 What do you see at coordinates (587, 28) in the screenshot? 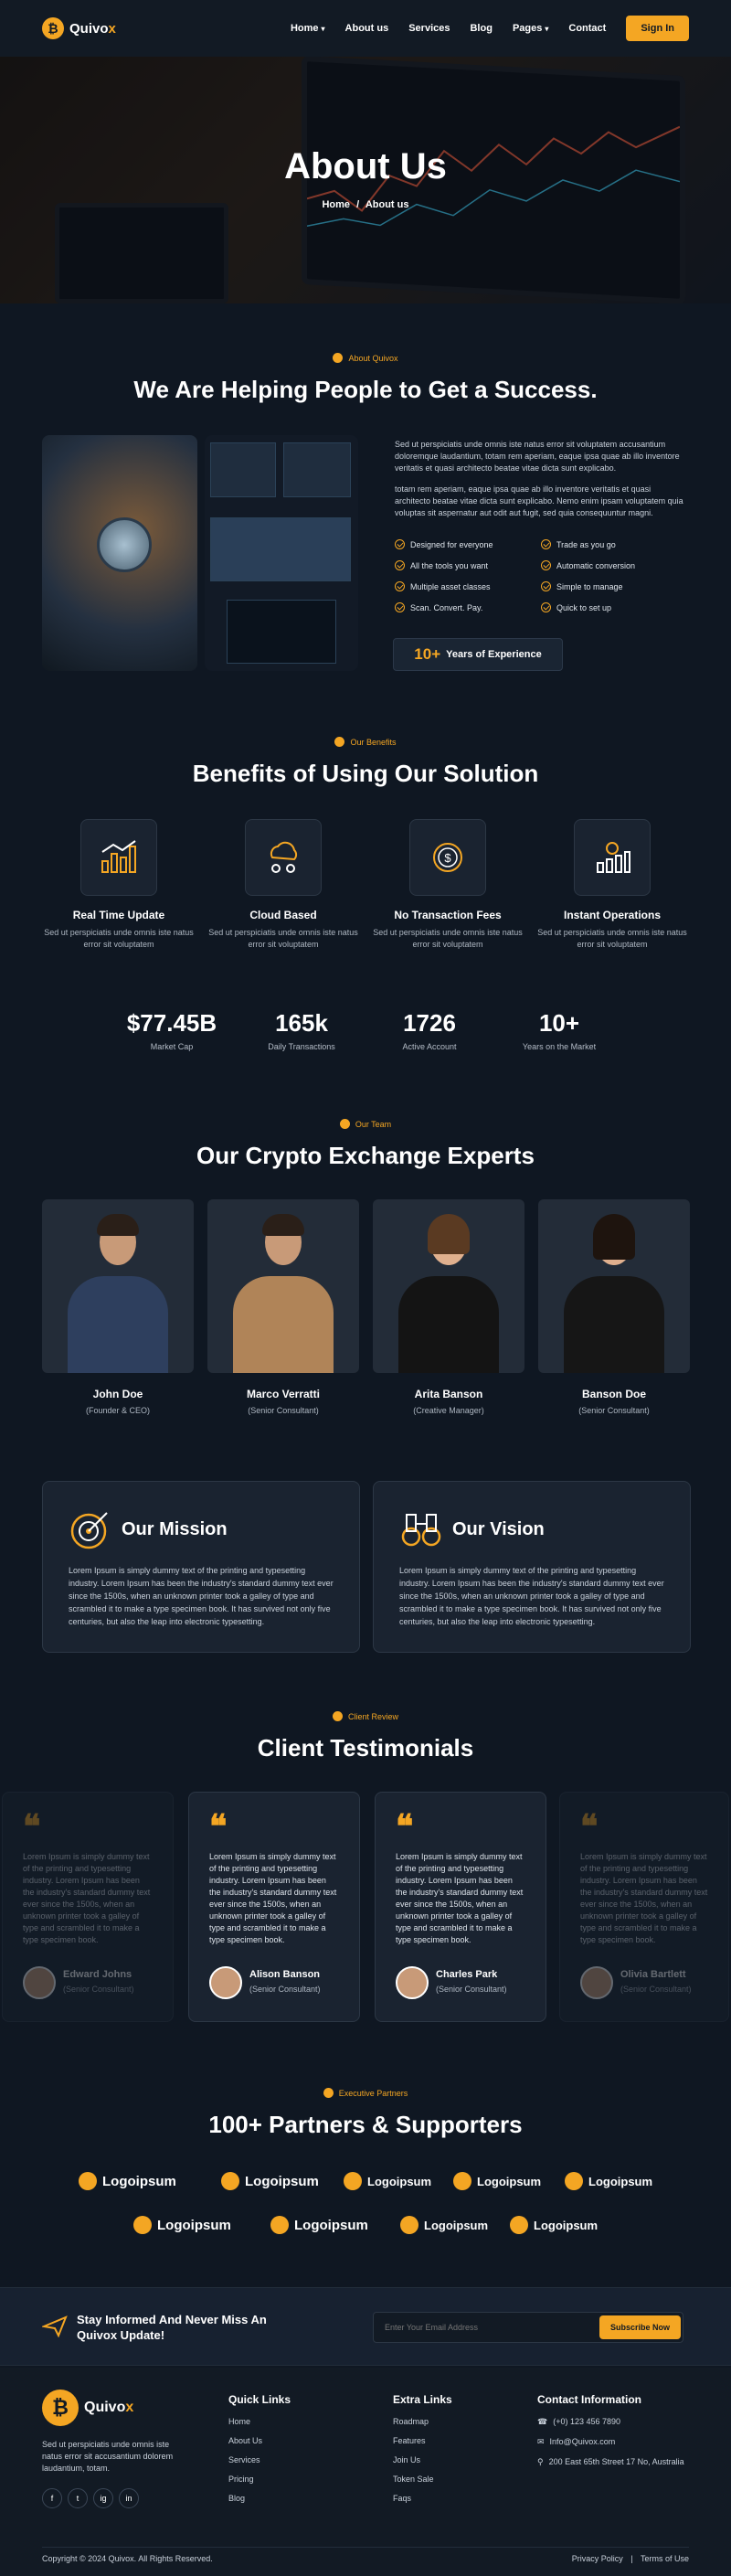
I see `nav-item-contact: Contact` at bounding box center [587, 28].